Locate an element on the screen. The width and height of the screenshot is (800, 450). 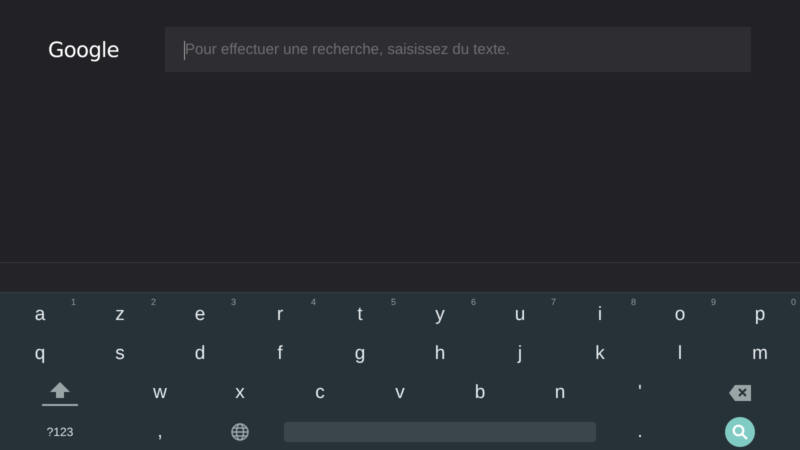
key: b is located at coordinates (480, 393).